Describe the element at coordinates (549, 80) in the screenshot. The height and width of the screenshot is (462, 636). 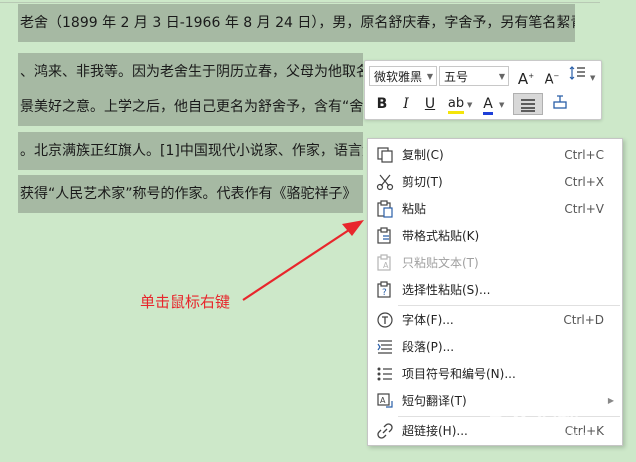
I see `shrink-font-label: A` at that location.